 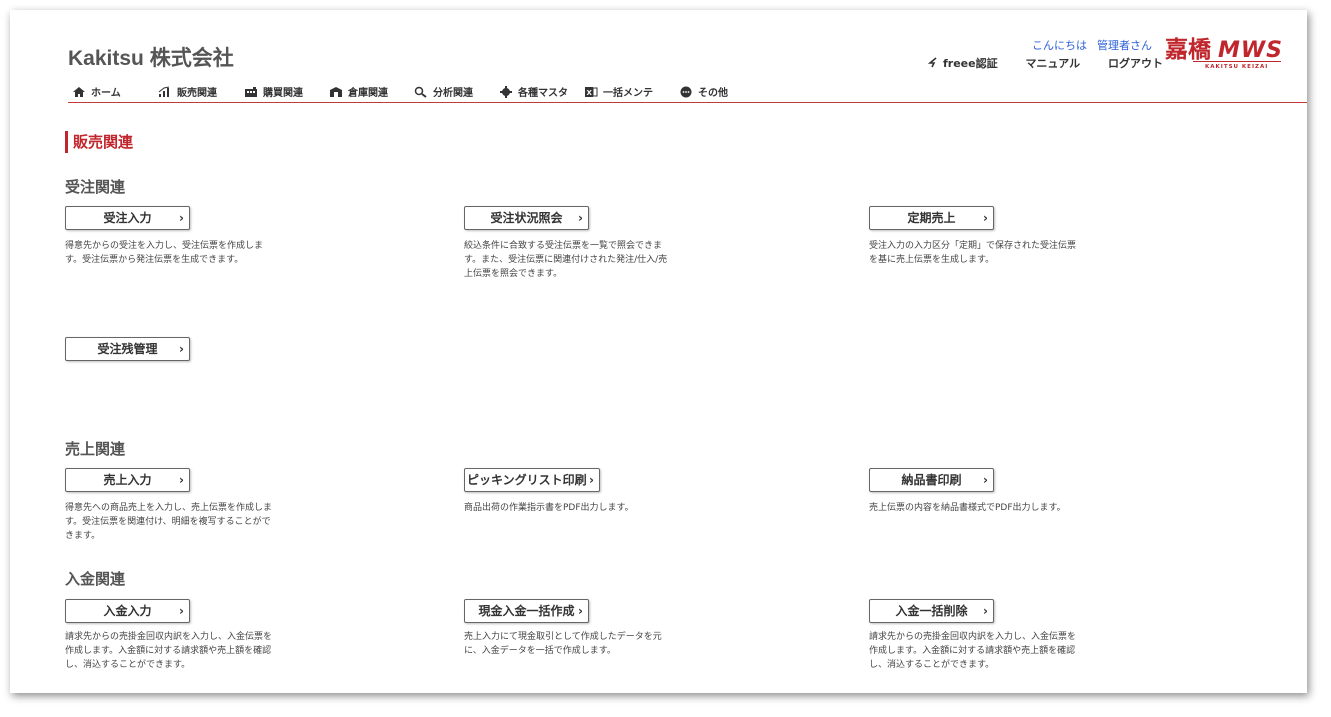 I want to click on nav-sales: 販売関連, so click(x=187, y=91).